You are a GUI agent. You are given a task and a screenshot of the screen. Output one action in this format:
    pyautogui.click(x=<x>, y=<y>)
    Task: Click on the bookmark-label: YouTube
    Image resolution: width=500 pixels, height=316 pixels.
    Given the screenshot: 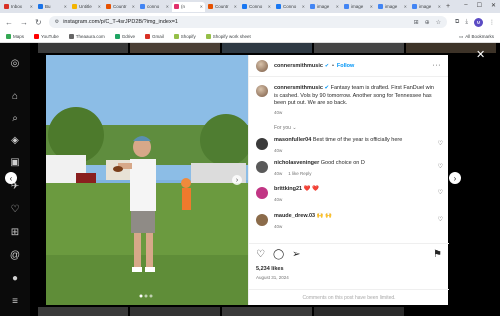 What is the action you would take?
    pyautogui.click(x=50, y=36)
    